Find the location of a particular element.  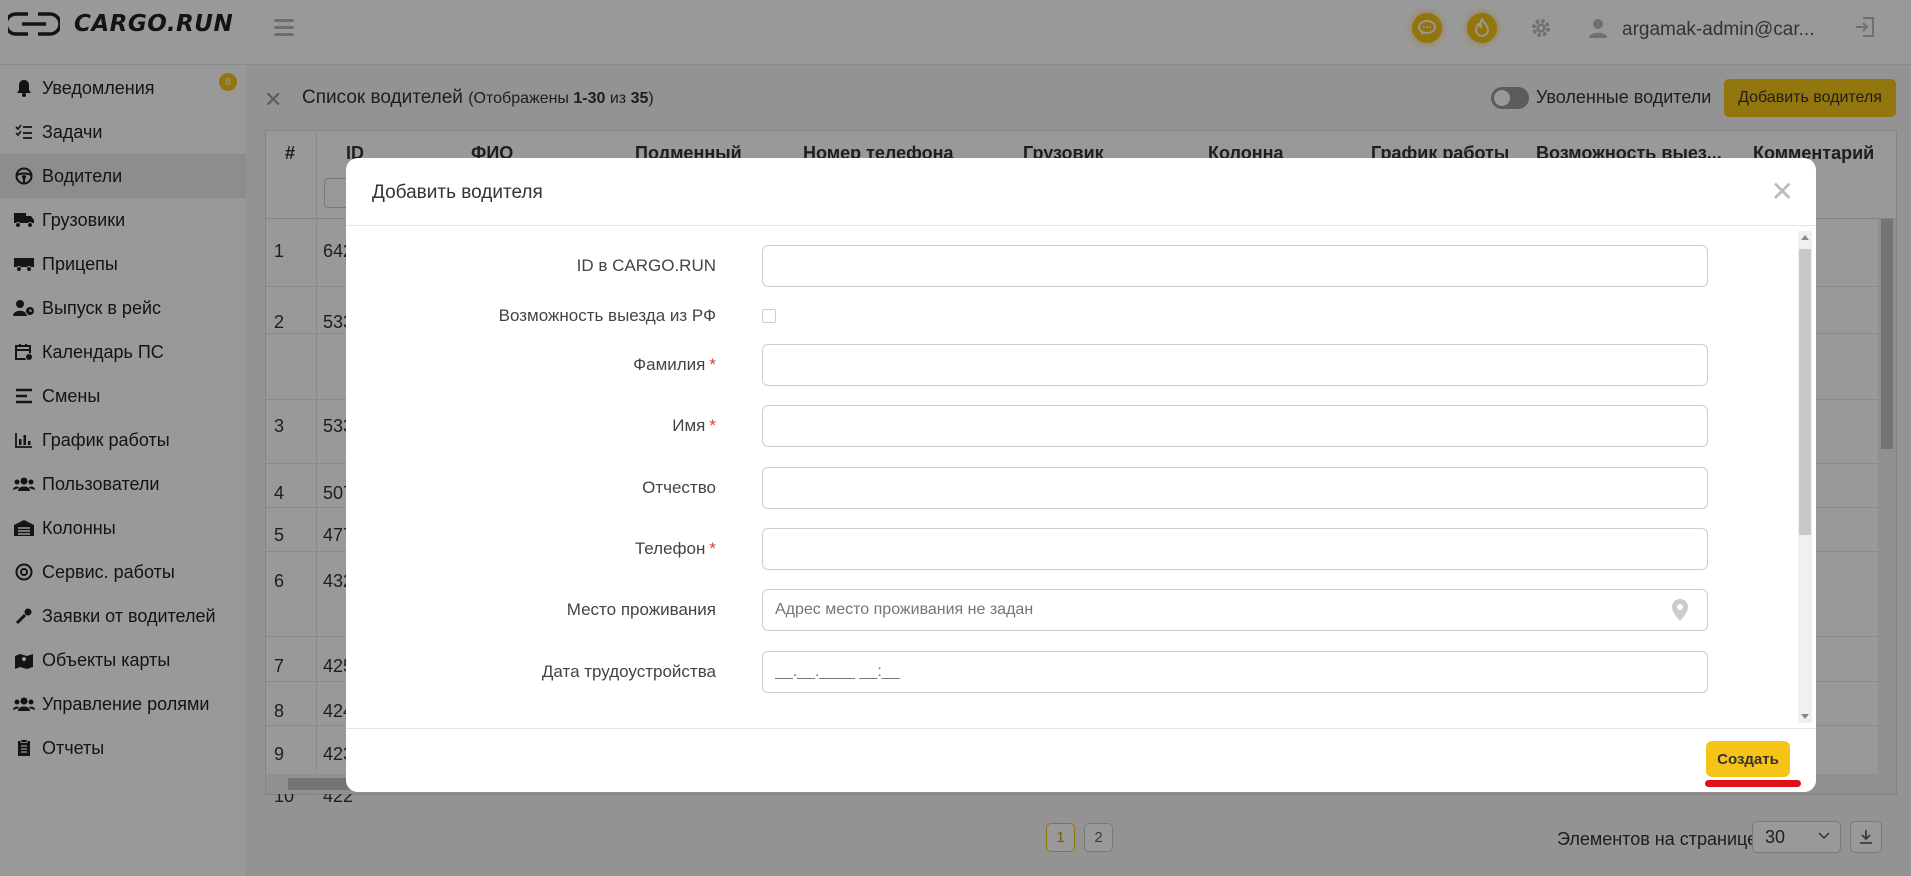

field-label: Место проживания is located at coordinates (641, 610).